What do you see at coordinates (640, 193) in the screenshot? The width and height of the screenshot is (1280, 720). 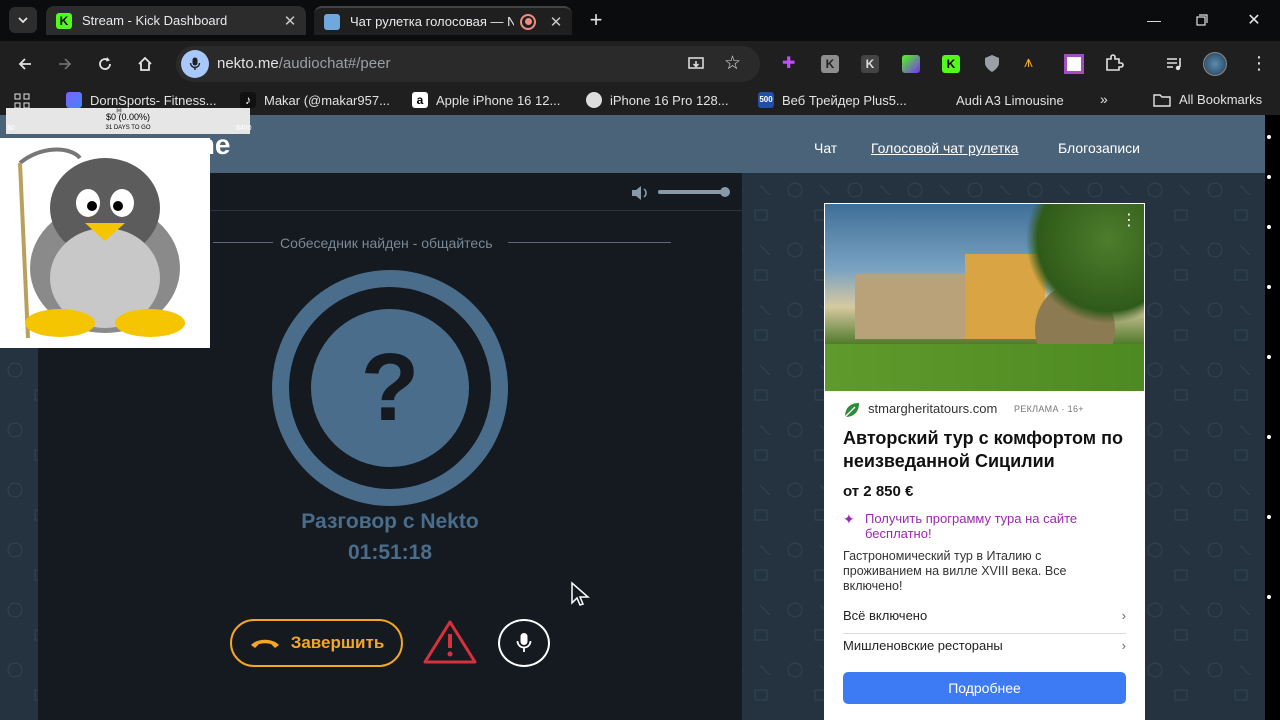 I see `speaker-volume-icon` at bounding box center [640, 193].